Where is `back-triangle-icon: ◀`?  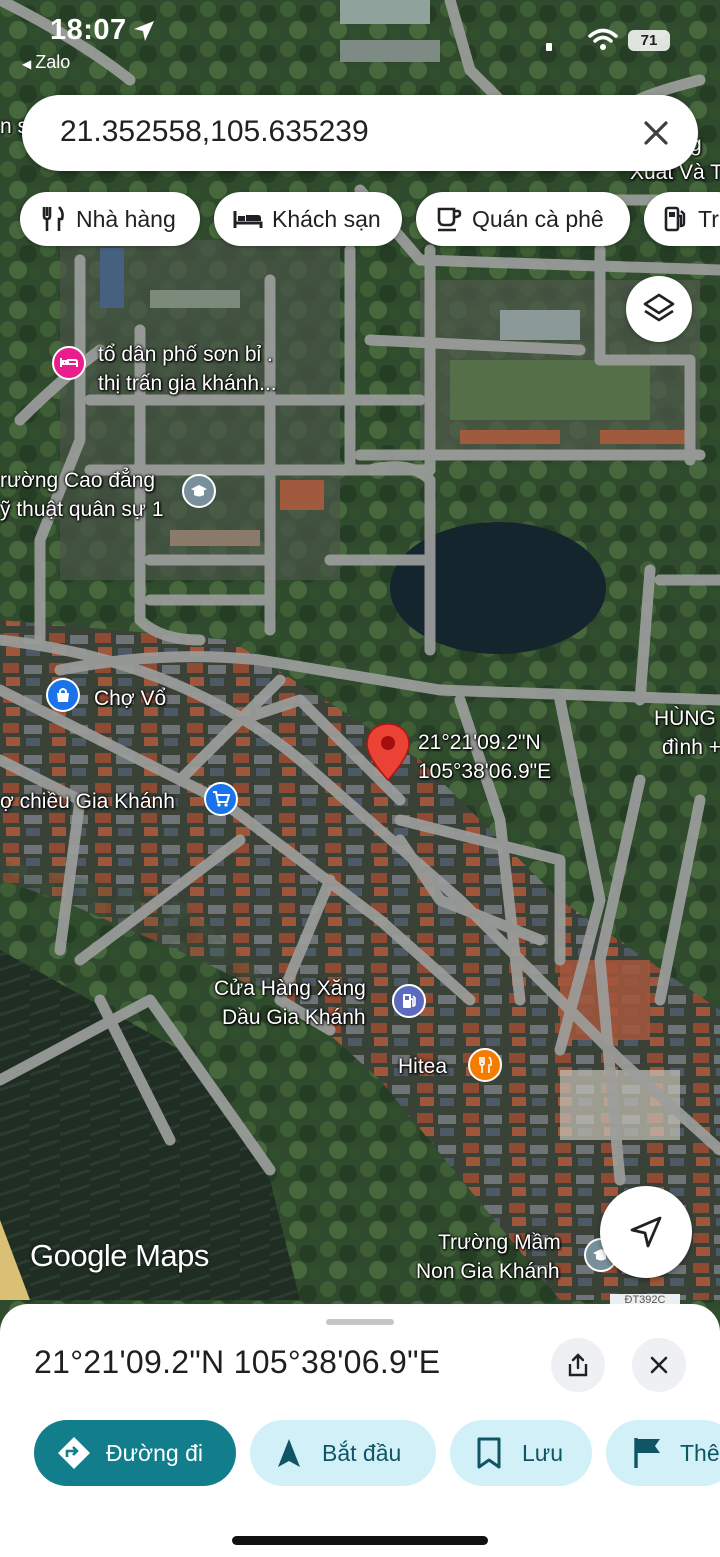 back-triangle-icon: ◀ is located at coordinates (27, 64).